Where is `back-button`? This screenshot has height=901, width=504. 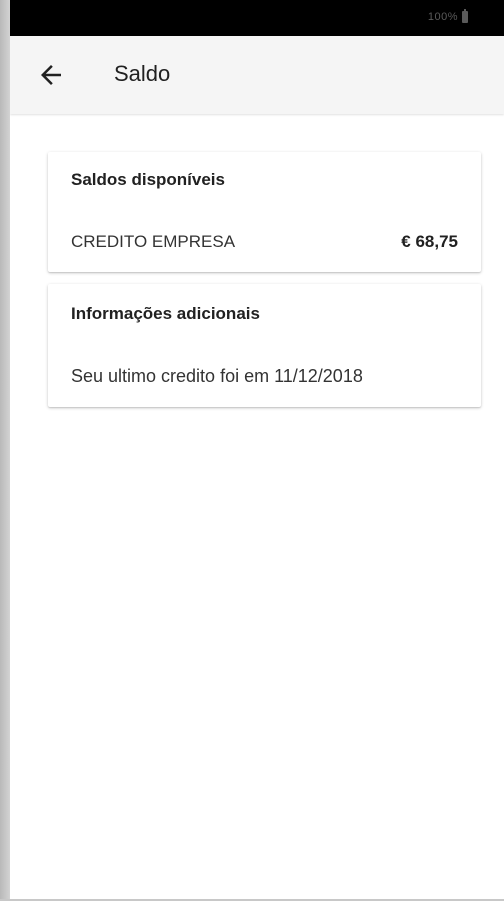 back-button is located at coordinates (51, 75).